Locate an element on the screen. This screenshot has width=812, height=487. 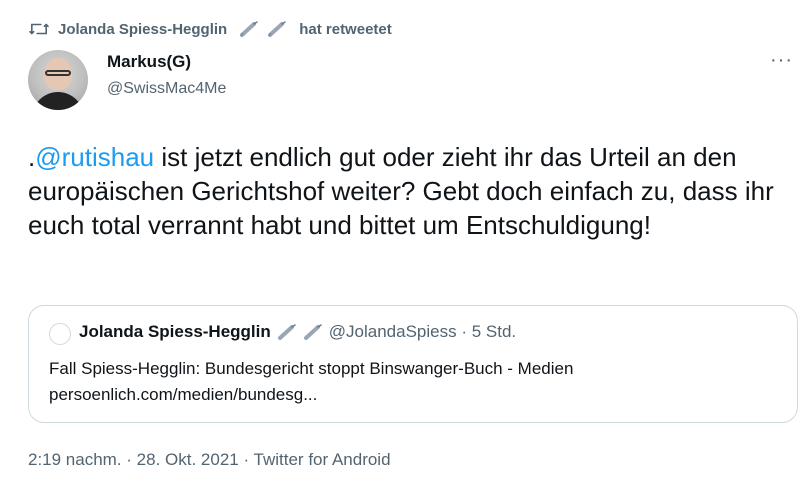
quote-avatar is located at coordinates (60, 334).